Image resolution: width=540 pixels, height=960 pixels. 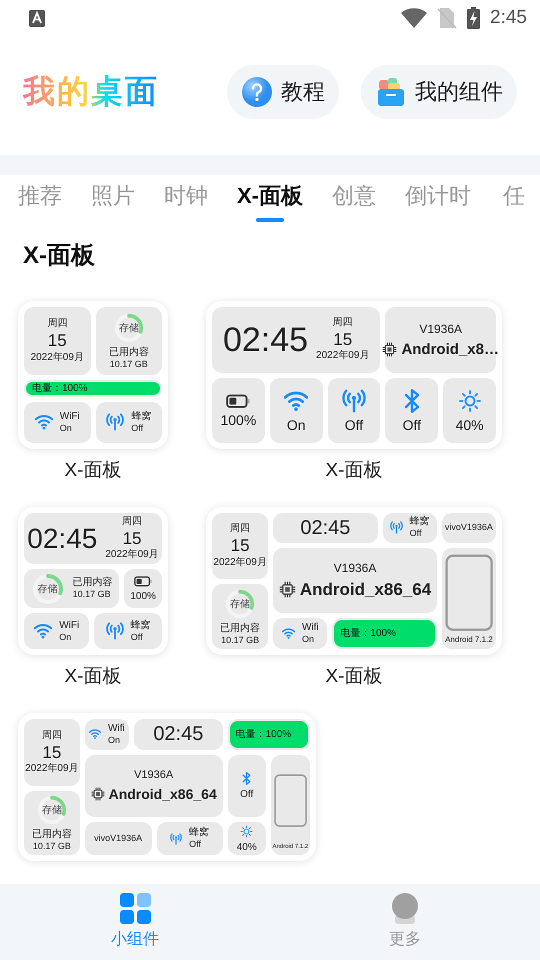 I want to click on avatar-icon, so click(x=405, y=908).